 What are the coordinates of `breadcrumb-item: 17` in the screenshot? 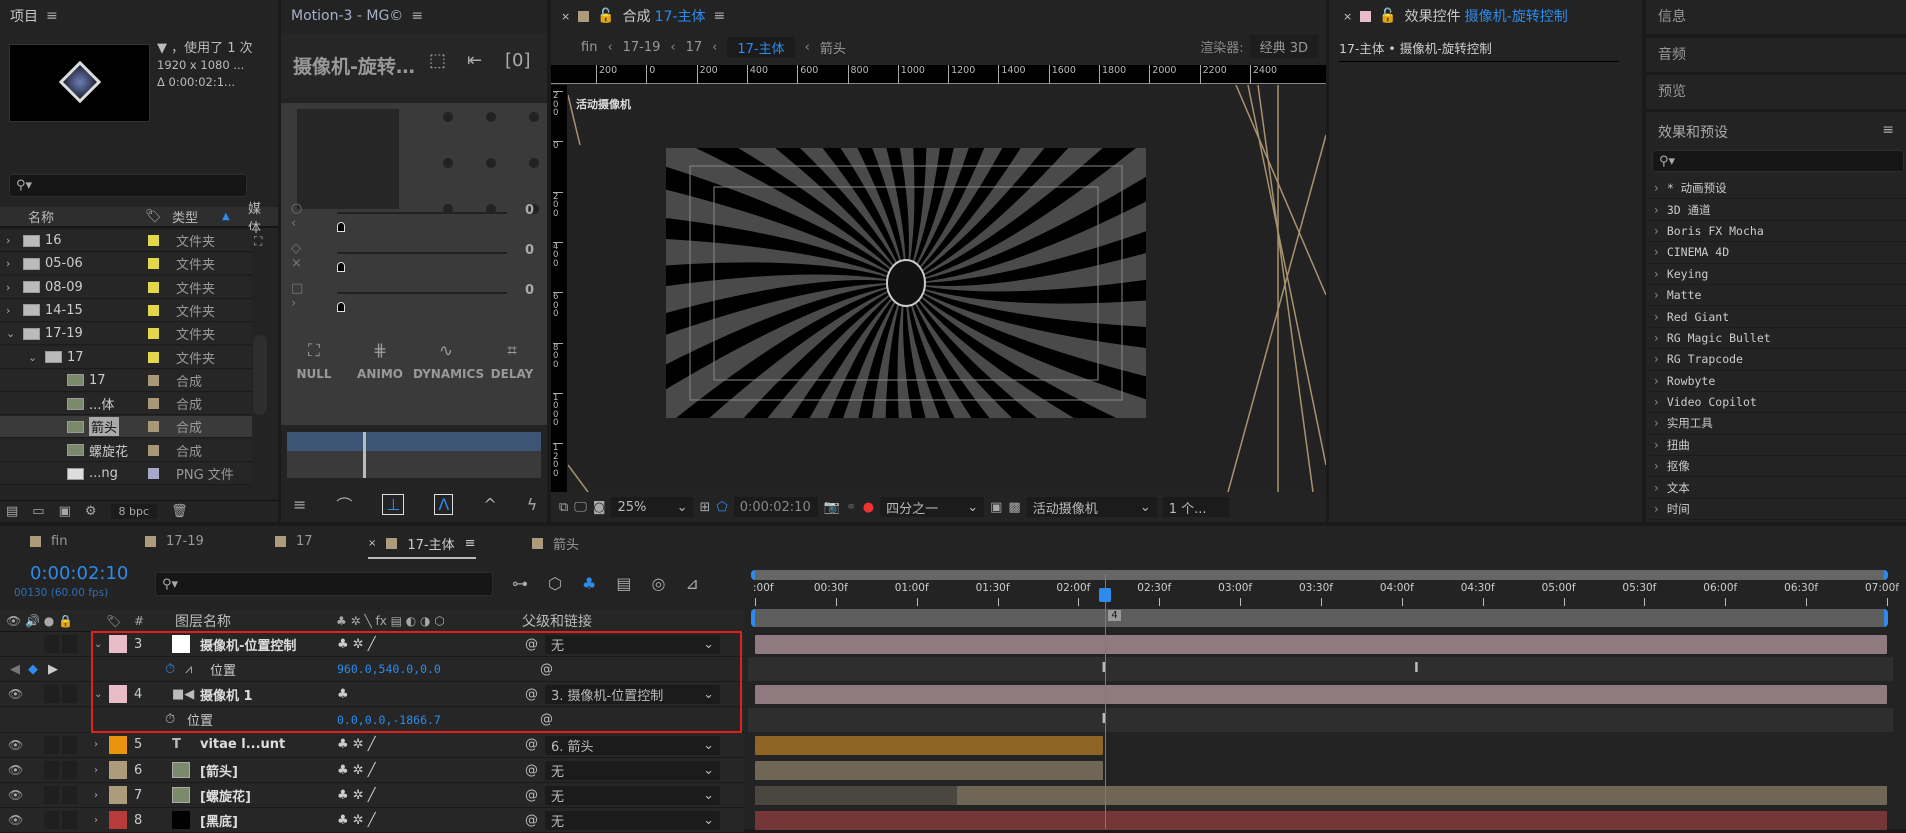 It's located at (694, 47).